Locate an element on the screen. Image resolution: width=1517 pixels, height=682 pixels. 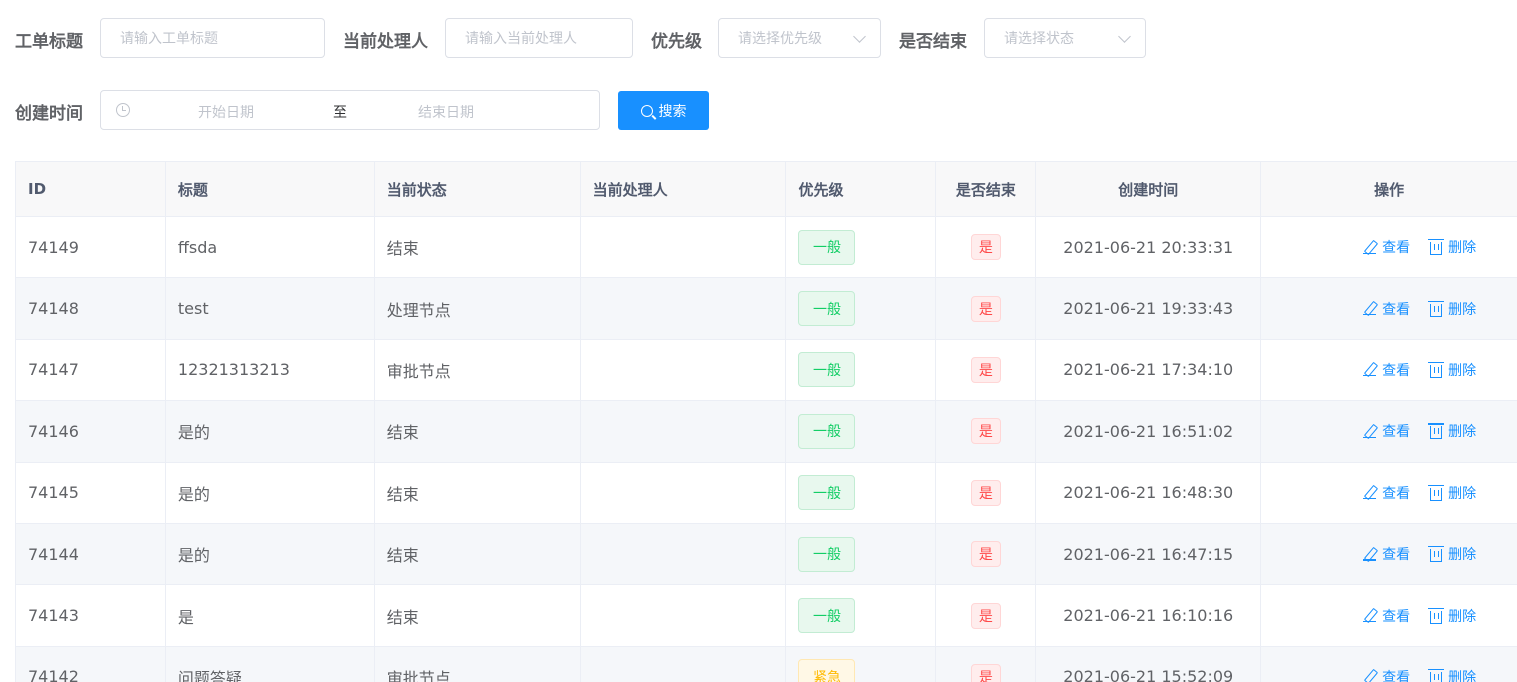
cell-created: 2021-06-21 16:47:15 is located at coordinates (1149, 554).